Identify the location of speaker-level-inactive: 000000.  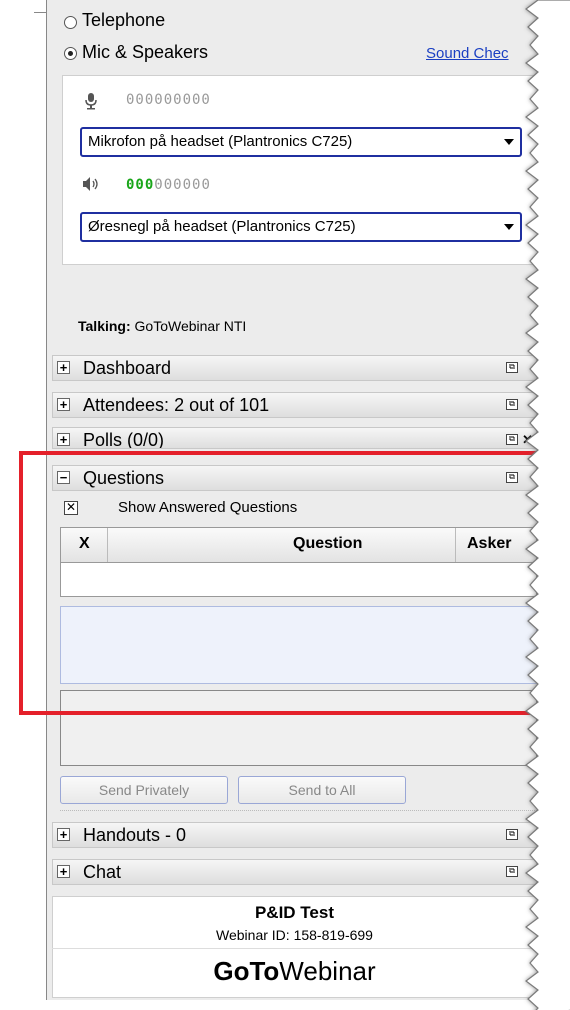
(182, 185).